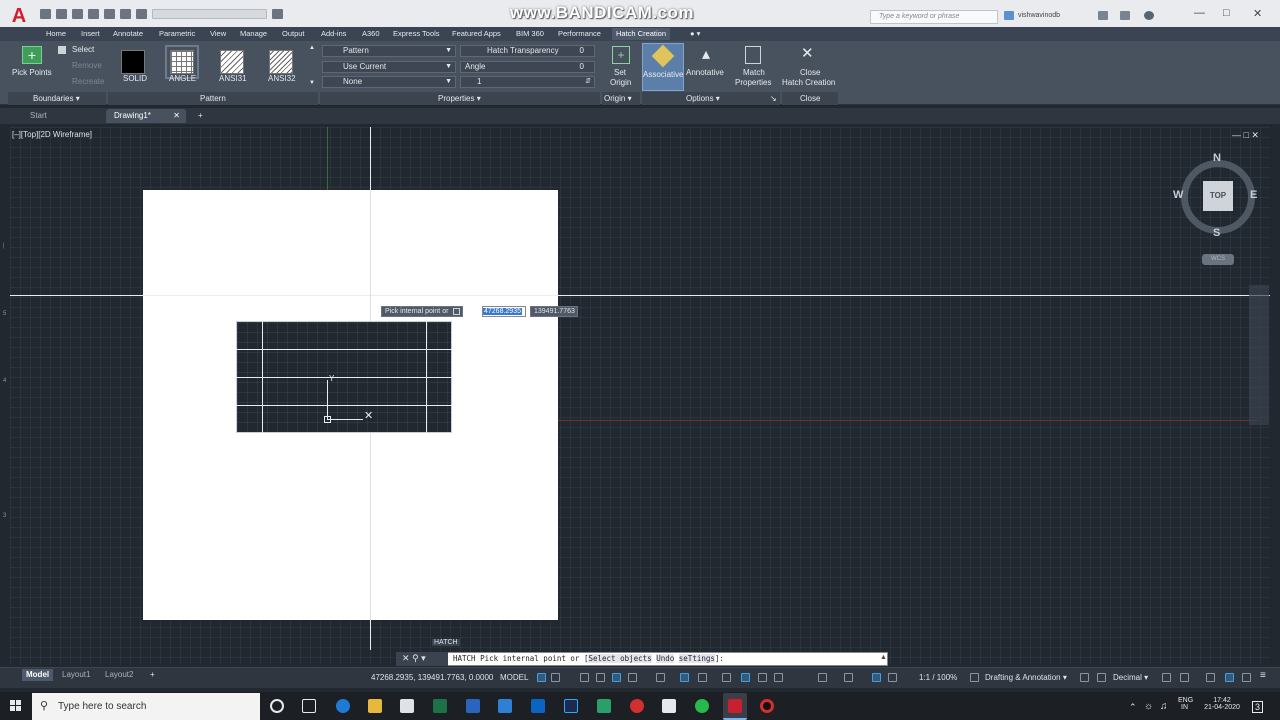 This screenshot has width=1280, height=720. Describe the element at coordinates (177, 33) in the screenshot. I see `tab-parametric: Parametric` at that location.